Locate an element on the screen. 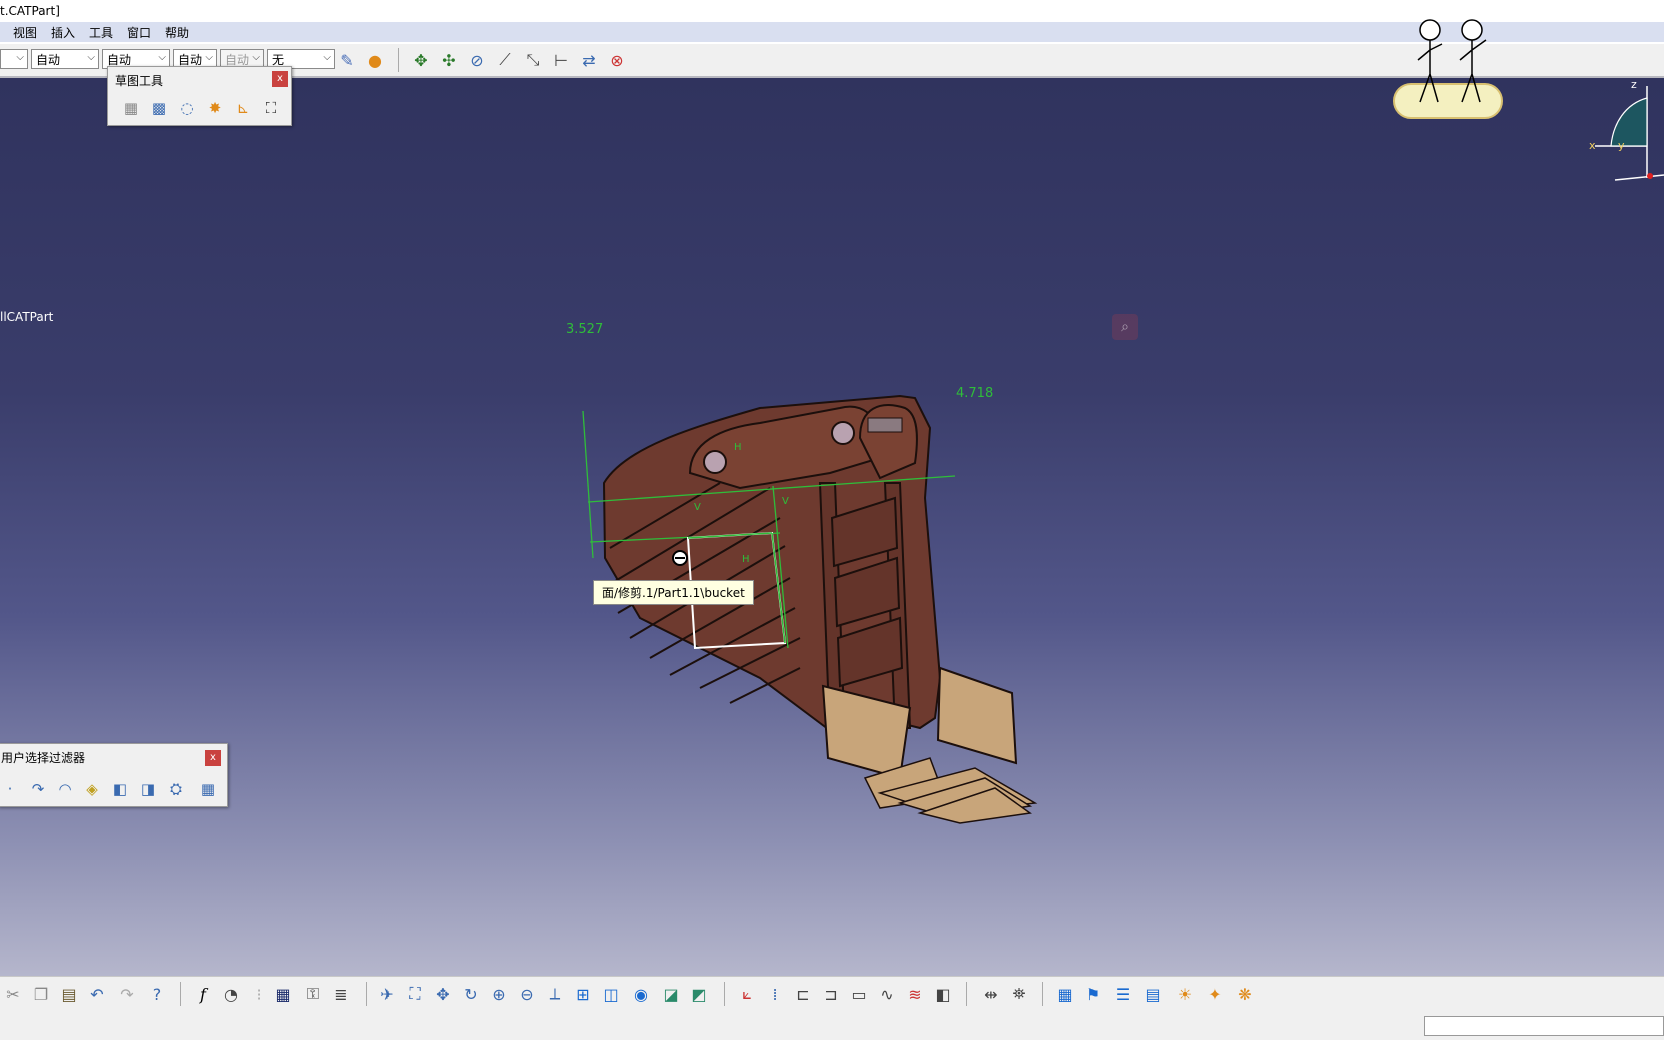 The image size is (1664, 1040). material-icon: ❋ is located at coordinates (1245, 994).